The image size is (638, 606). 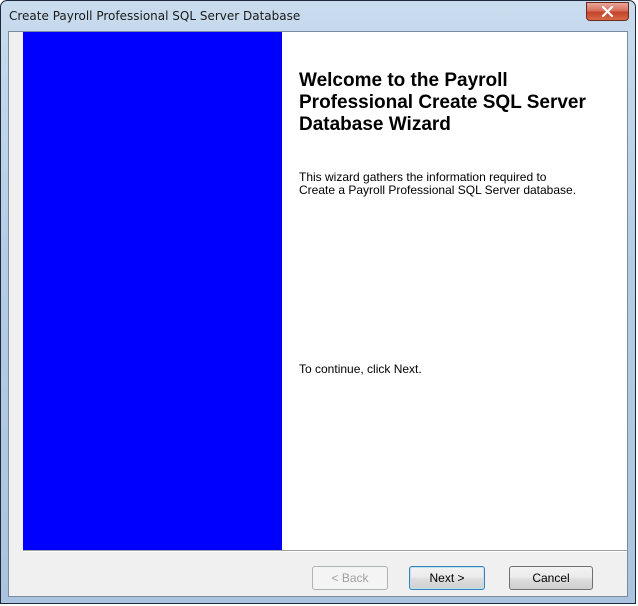 I want to click on close-icon, so click(x=607, y=11).